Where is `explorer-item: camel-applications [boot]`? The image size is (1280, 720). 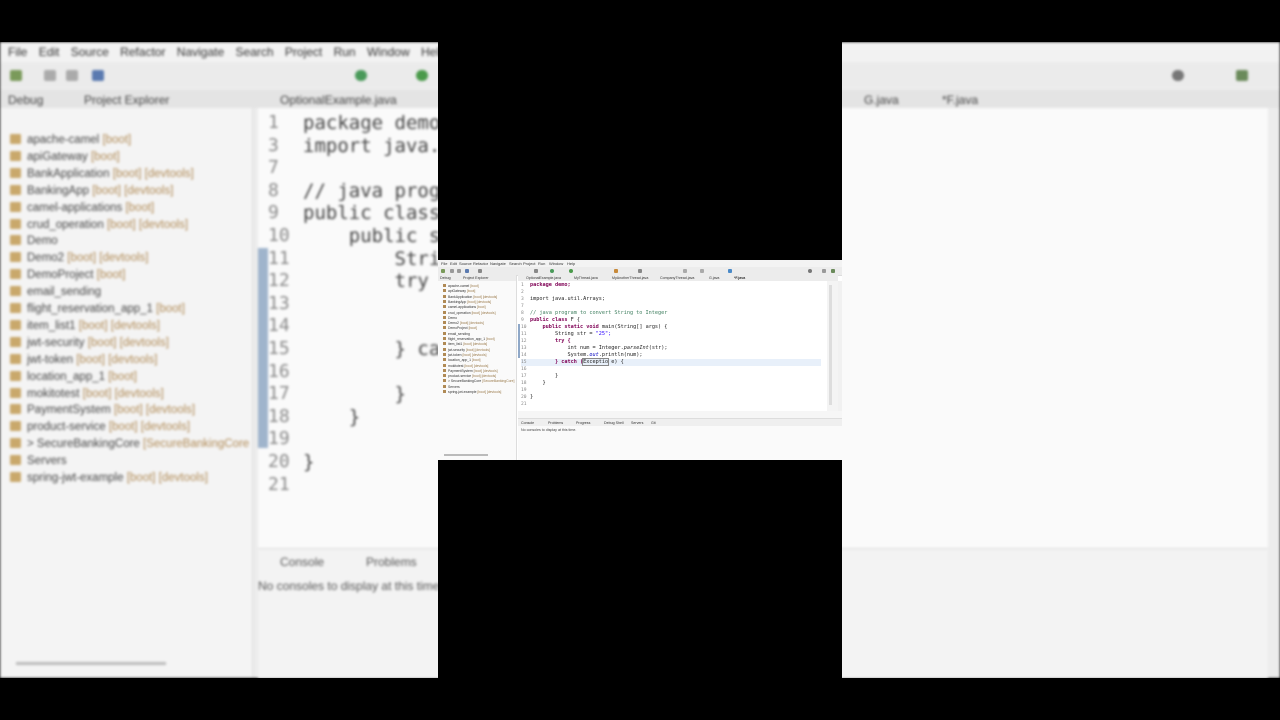 explorer-item: camel-applications [boot] is located at coordinates (464, 307).